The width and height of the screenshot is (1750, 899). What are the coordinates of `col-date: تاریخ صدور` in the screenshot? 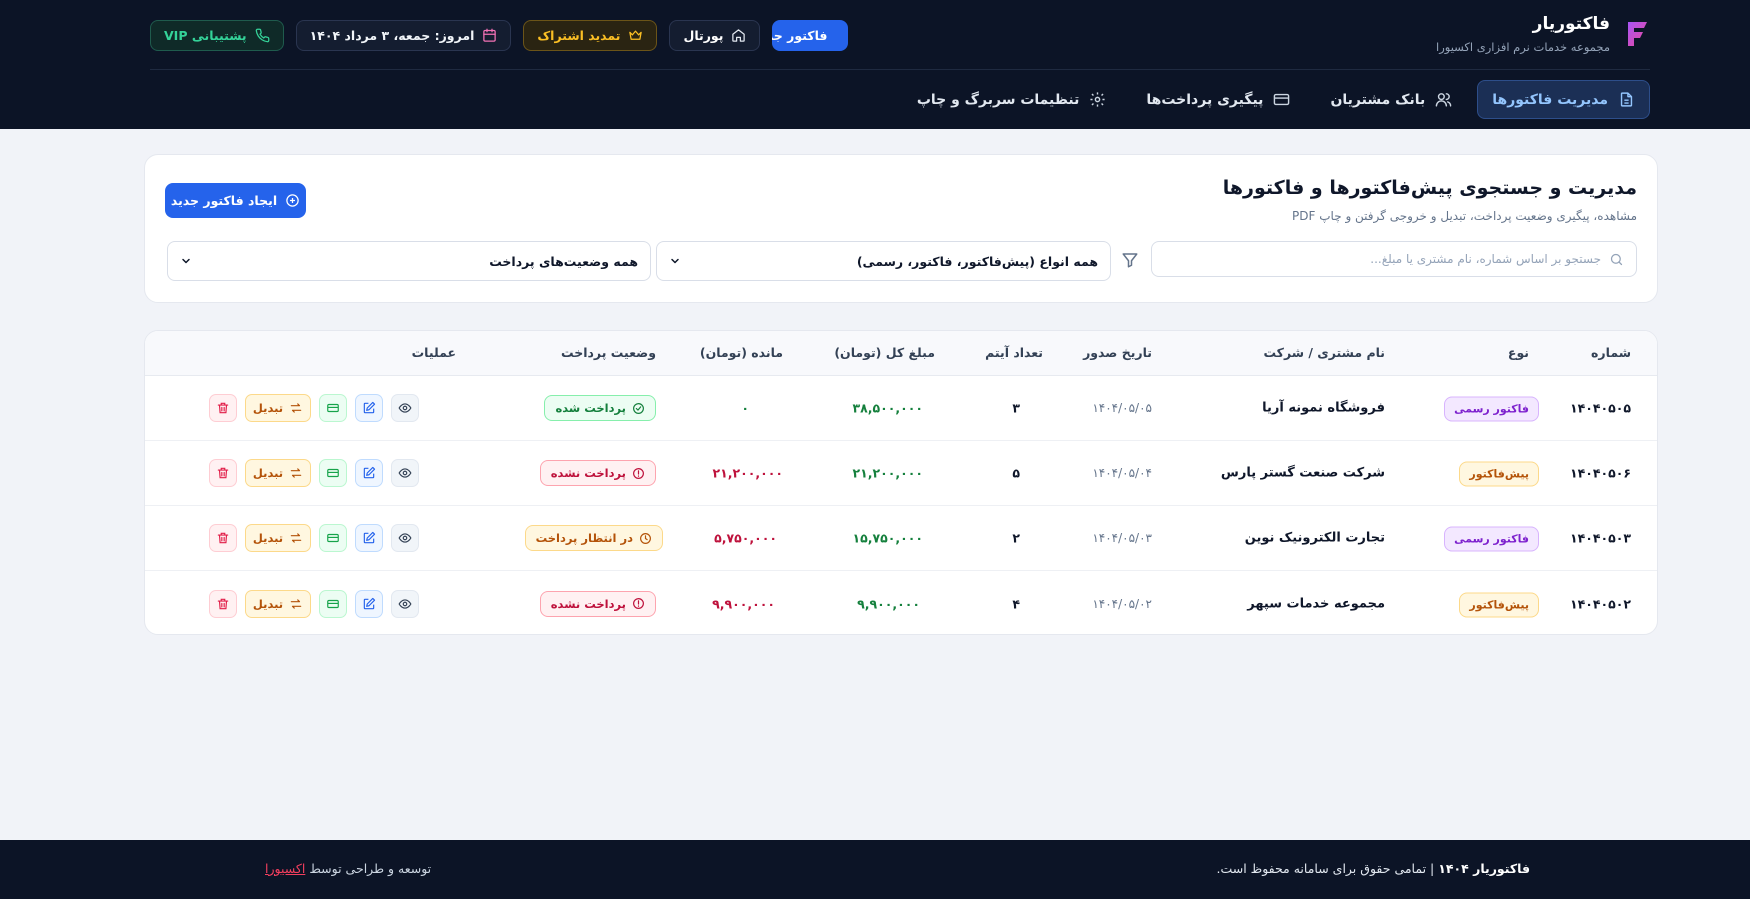 It's located at (1117, 352).